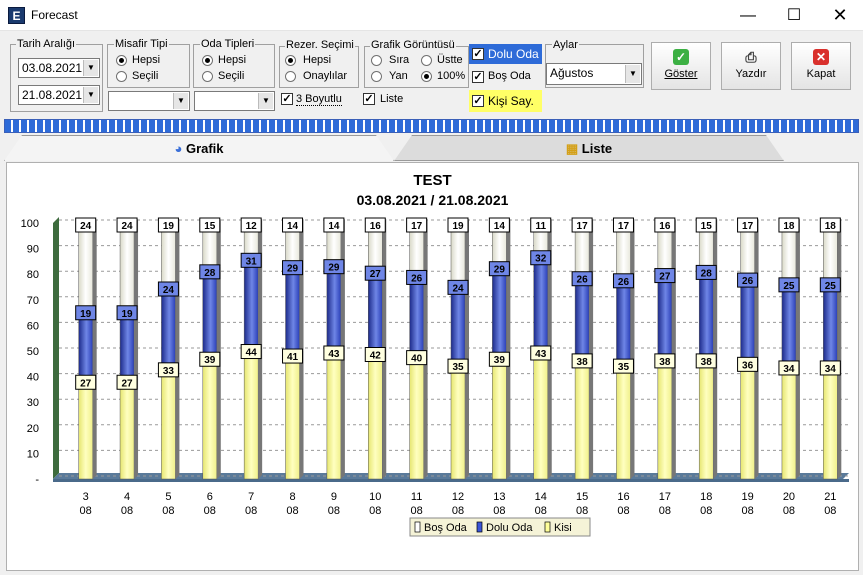 The image size is (863, 575). I want to click on data-label-dolu-oda: 27, so click(665, 277).